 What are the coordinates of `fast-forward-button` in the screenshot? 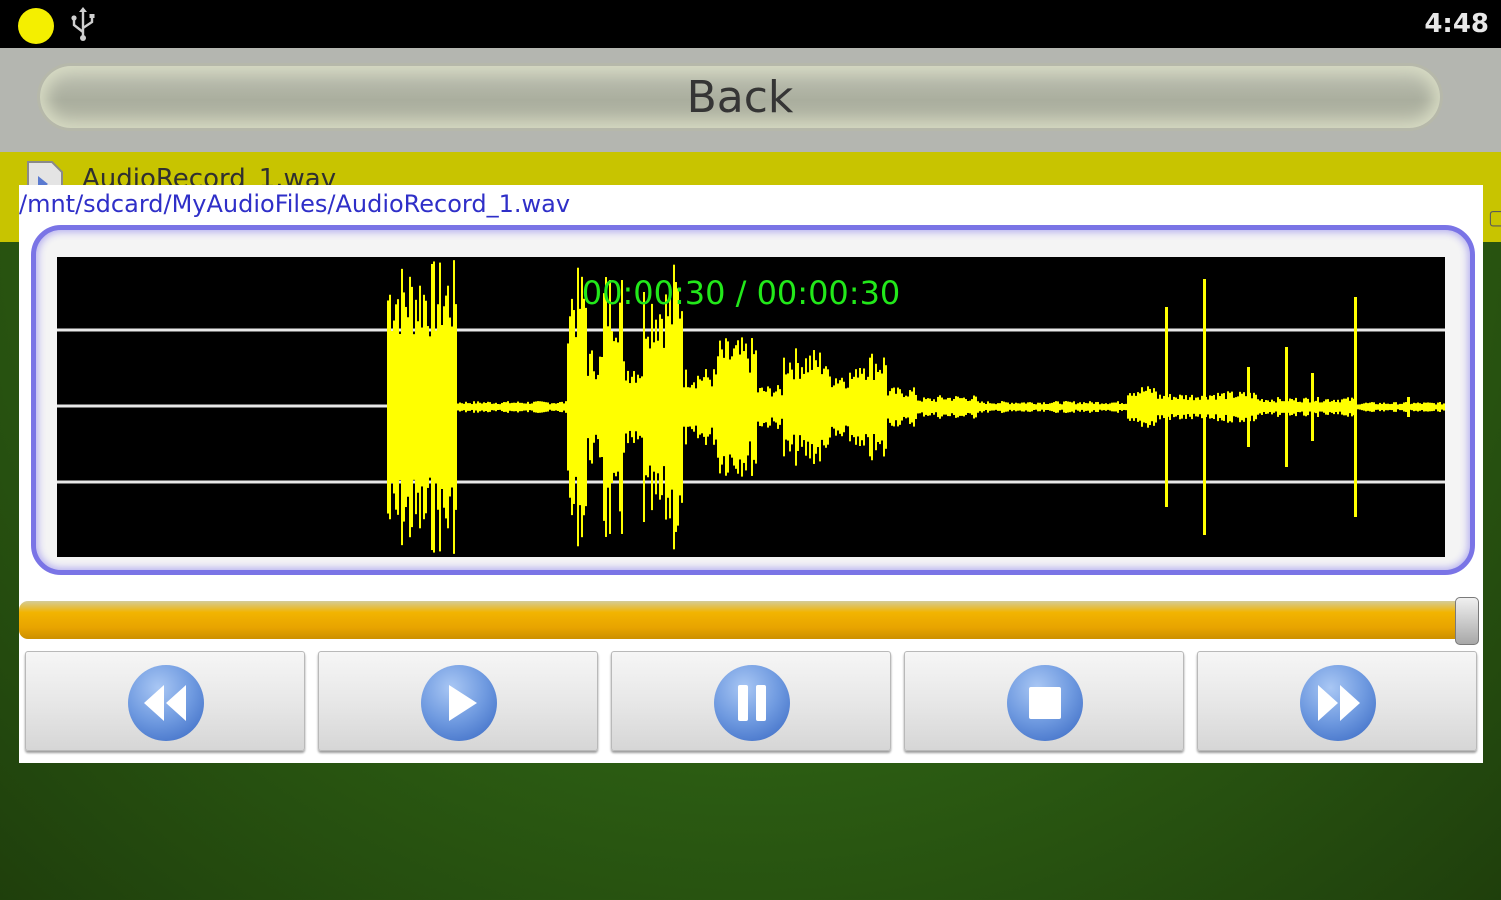 It's located at (1337, 701).